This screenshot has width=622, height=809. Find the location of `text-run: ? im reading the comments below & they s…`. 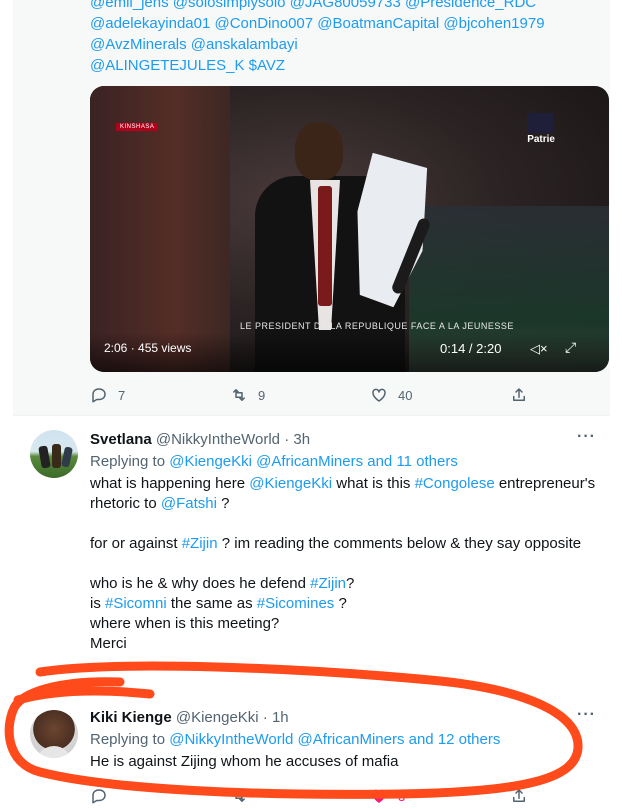

text-run: ? im reading the comments below & they s… is located at coordinates (399, 543).